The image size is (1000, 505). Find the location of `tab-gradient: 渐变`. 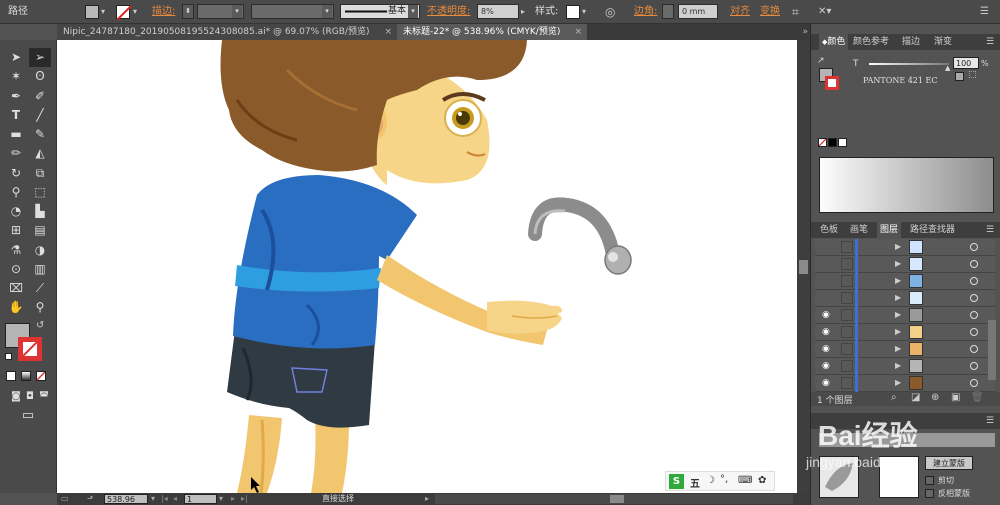

tab-gradient: 渐变 is located at coordinates (943, 42).